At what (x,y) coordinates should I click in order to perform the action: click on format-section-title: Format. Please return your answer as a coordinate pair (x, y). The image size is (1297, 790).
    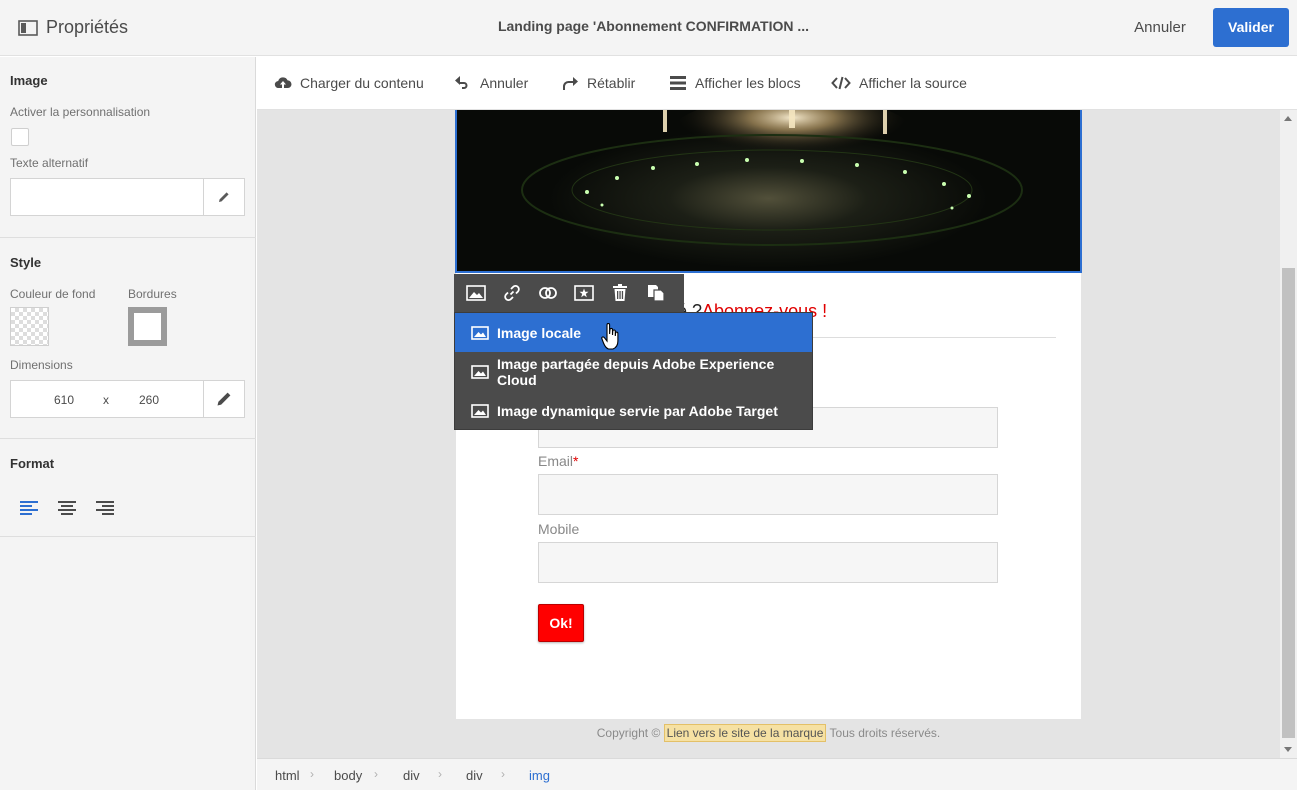
    Looking at the image, I should click on (32, 463).